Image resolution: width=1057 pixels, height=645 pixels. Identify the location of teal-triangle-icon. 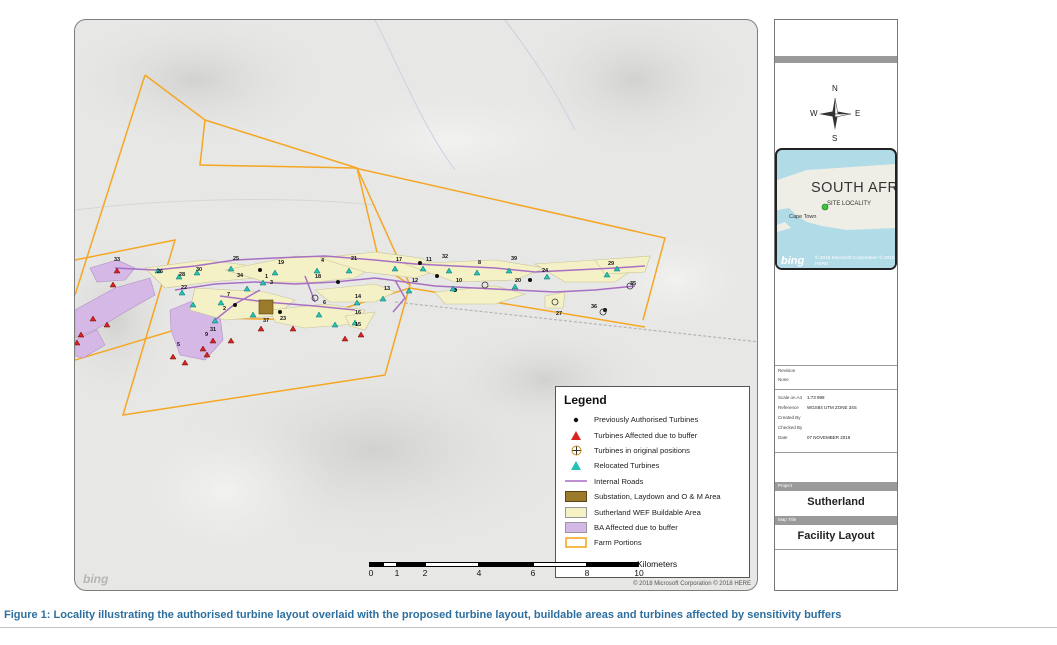
(576, 465).